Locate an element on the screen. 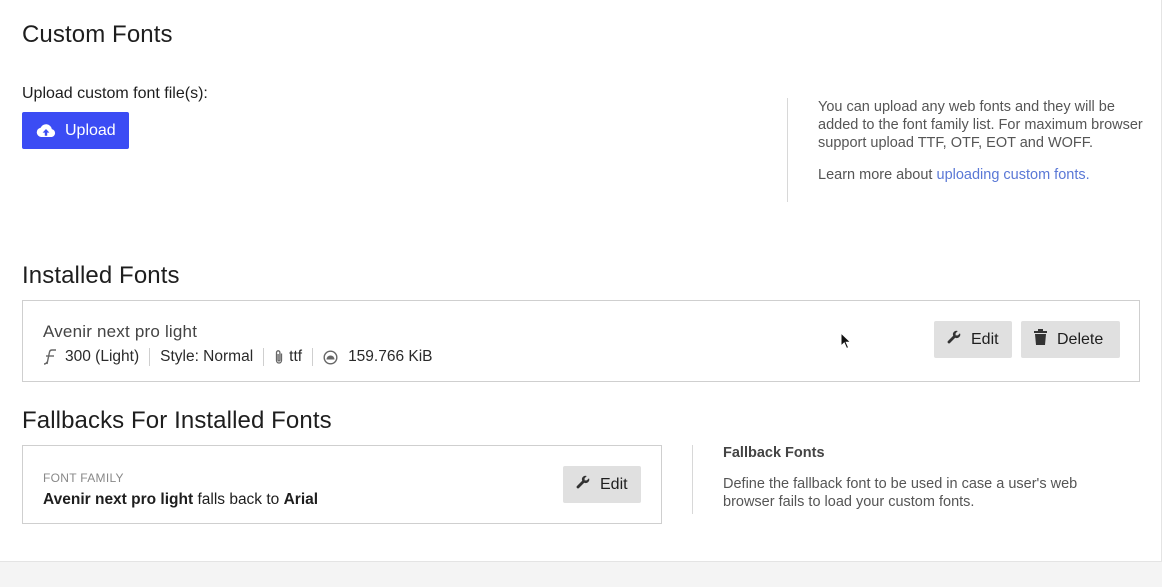 This screenshot has width=1162, height=587. font-style: Style: Normal is located at coordinates (207, 356).